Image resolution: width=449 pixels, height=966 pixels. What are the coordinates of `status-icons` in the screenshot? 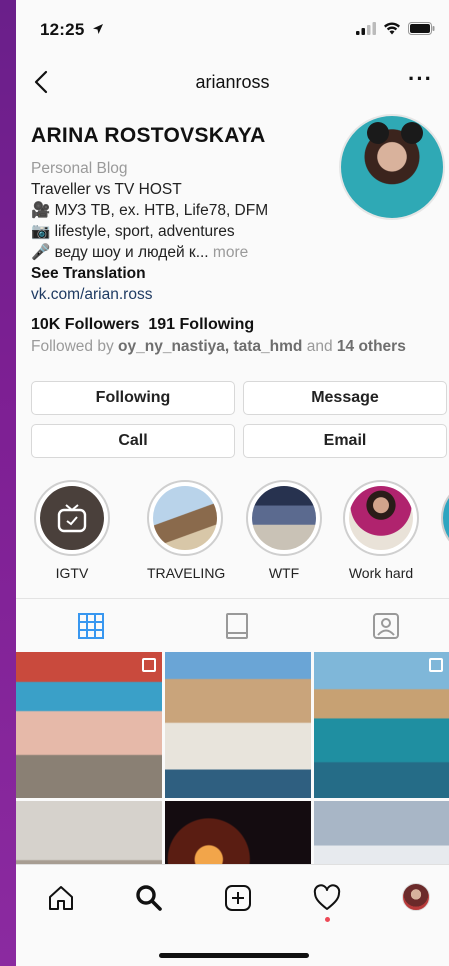 It's located at (395, 28).